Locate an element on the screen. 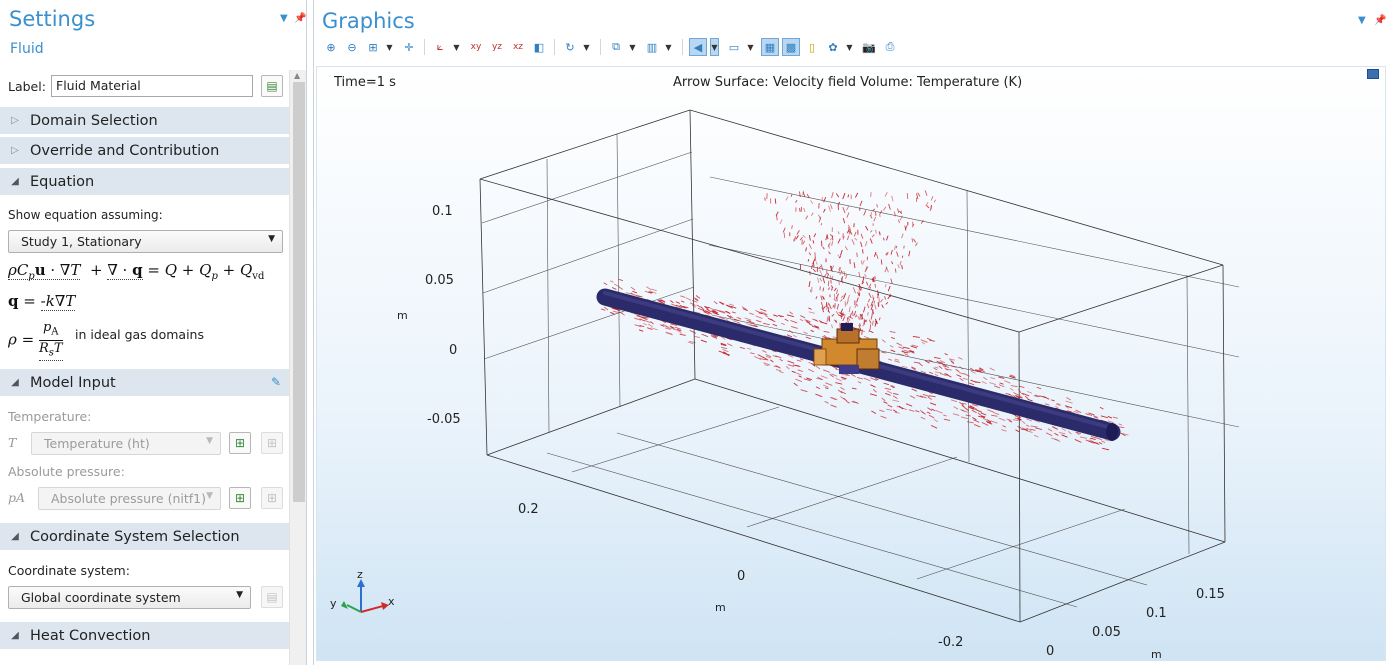 This screenshot has height=665, width=1389. study-select: Study 1, Stationary ▼ is located at coordinates (145, 241).